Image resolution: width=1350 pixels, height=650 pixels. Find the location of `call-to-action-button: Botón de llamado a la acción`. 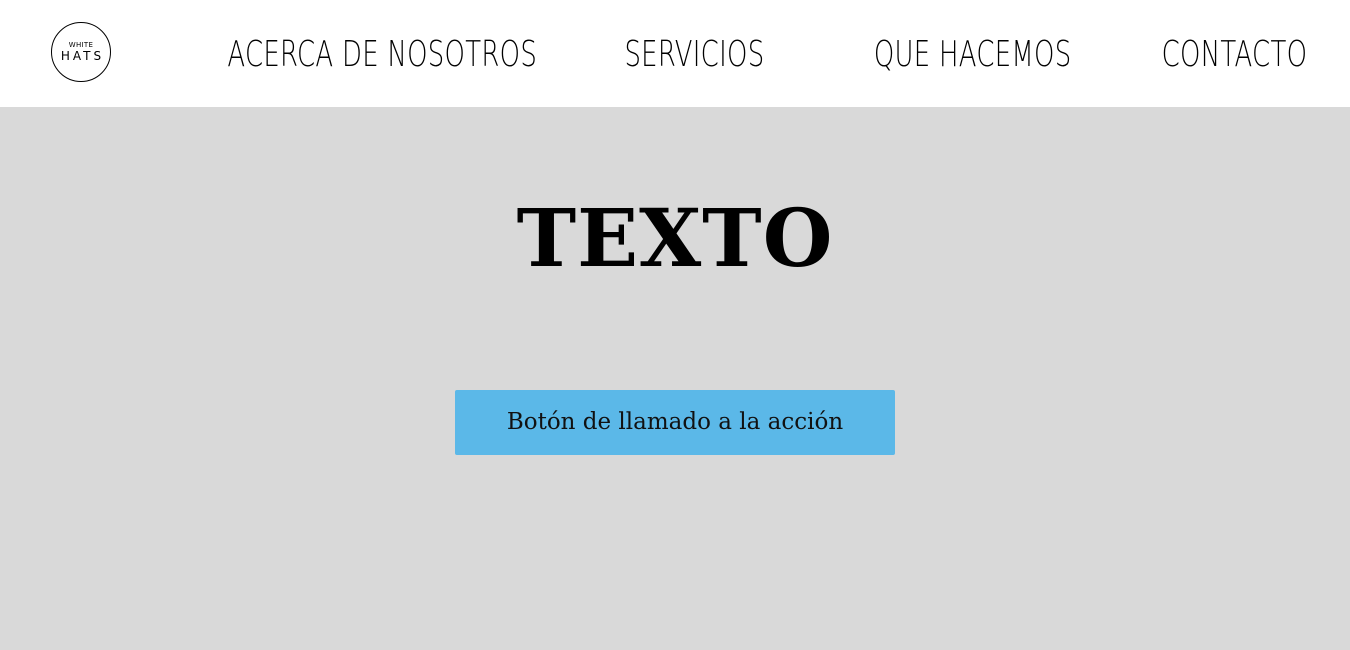

call-to-action-button: Botón de llamado a la acción is located at coordinates (675, 422).